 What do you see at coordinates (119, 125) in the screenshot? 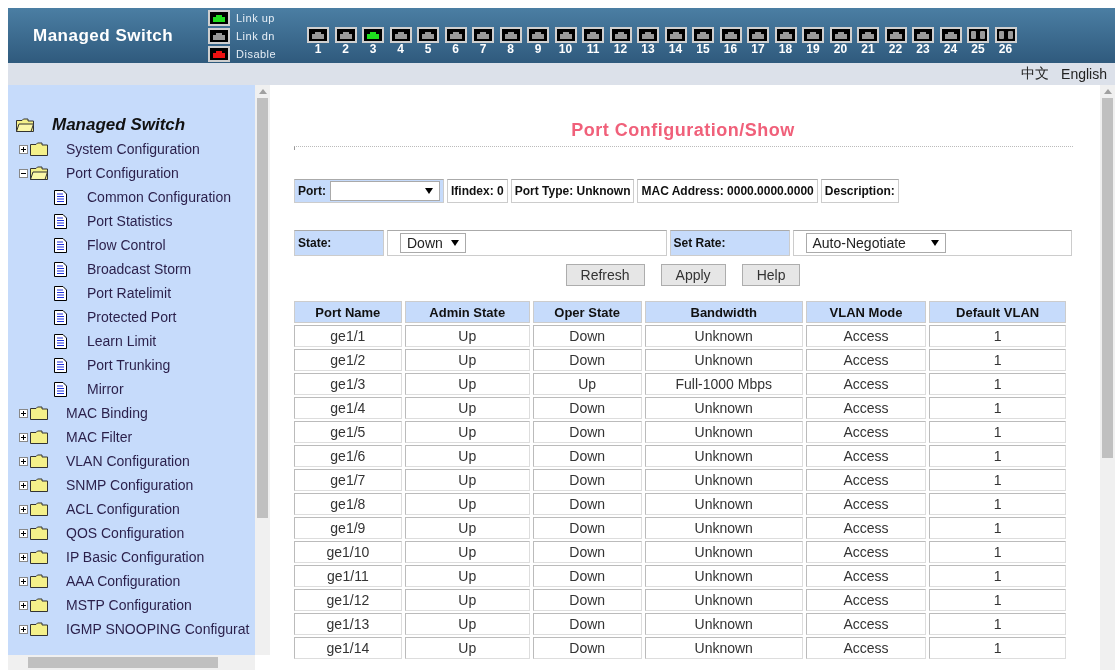
I see `tree-root: Managed Switch` at bounding box center [119, 125].